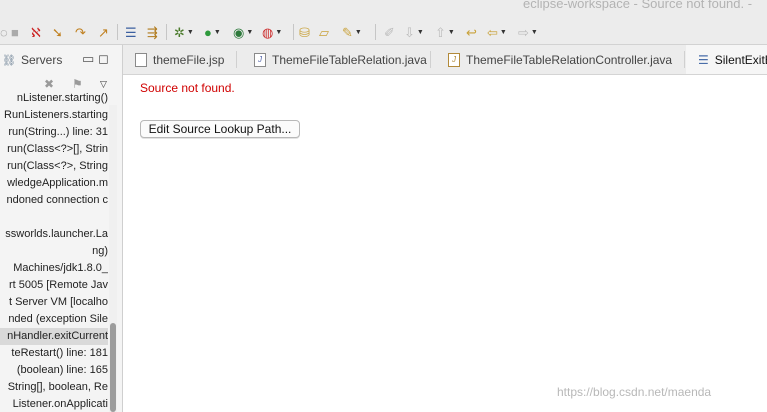 The width and height of the screenshot is (767, 412). Describe the element at coordinates (352, 32) in the screenshot. I see `search-icon: ✎ ▼` at that location.